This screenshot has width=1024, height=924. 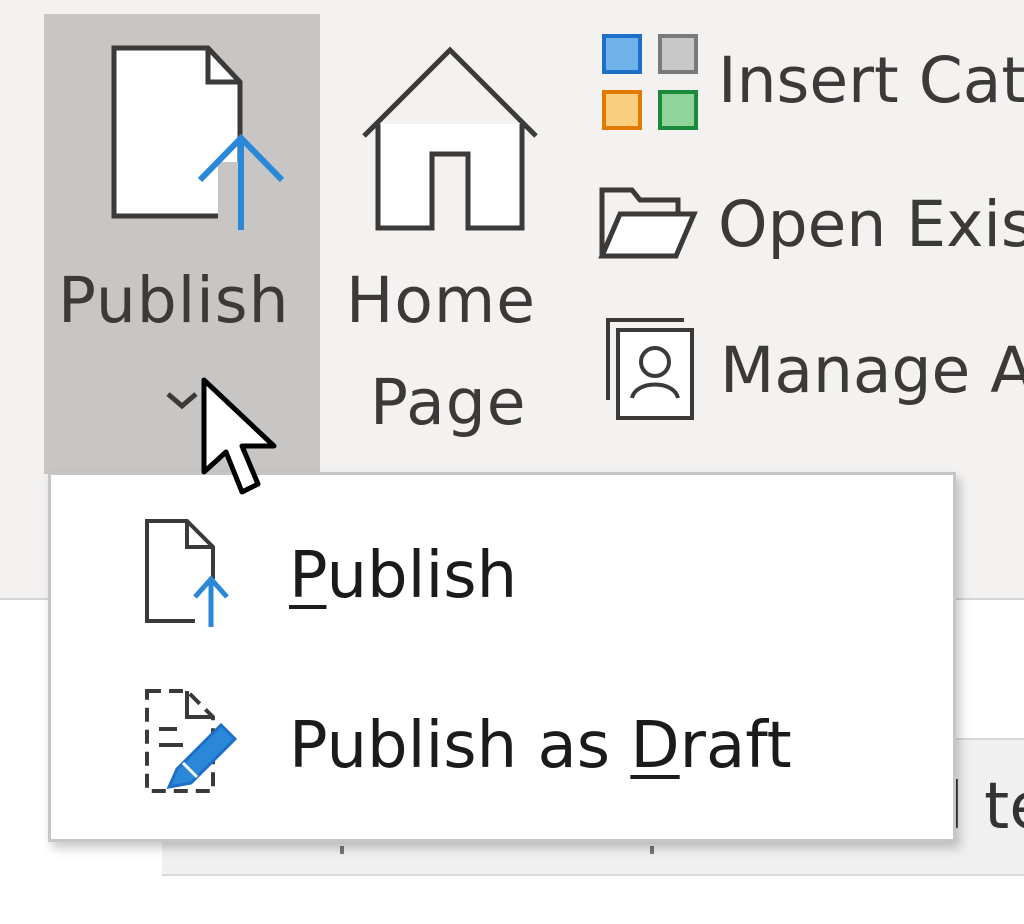 What do you see at coordinates (450, 234) in the screenshot?
I see `home-page-button: Home Page` at bounding box center [450, 234].